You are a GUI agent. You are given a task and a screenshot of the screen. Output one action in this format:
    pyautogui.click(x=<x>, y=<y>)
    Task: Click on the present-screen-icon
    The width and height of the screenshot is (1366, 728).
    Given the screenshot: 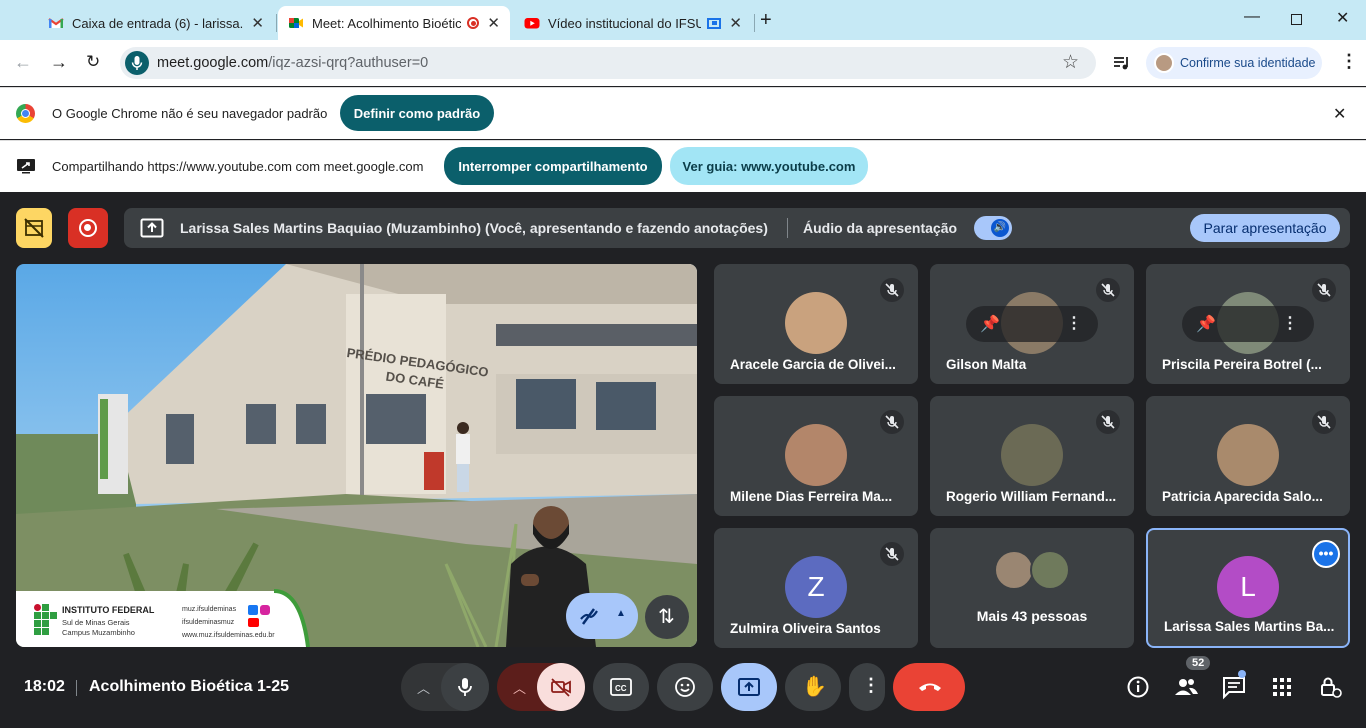 What is the action you would take?
    pyautogui.click(x=152, y=228)
    